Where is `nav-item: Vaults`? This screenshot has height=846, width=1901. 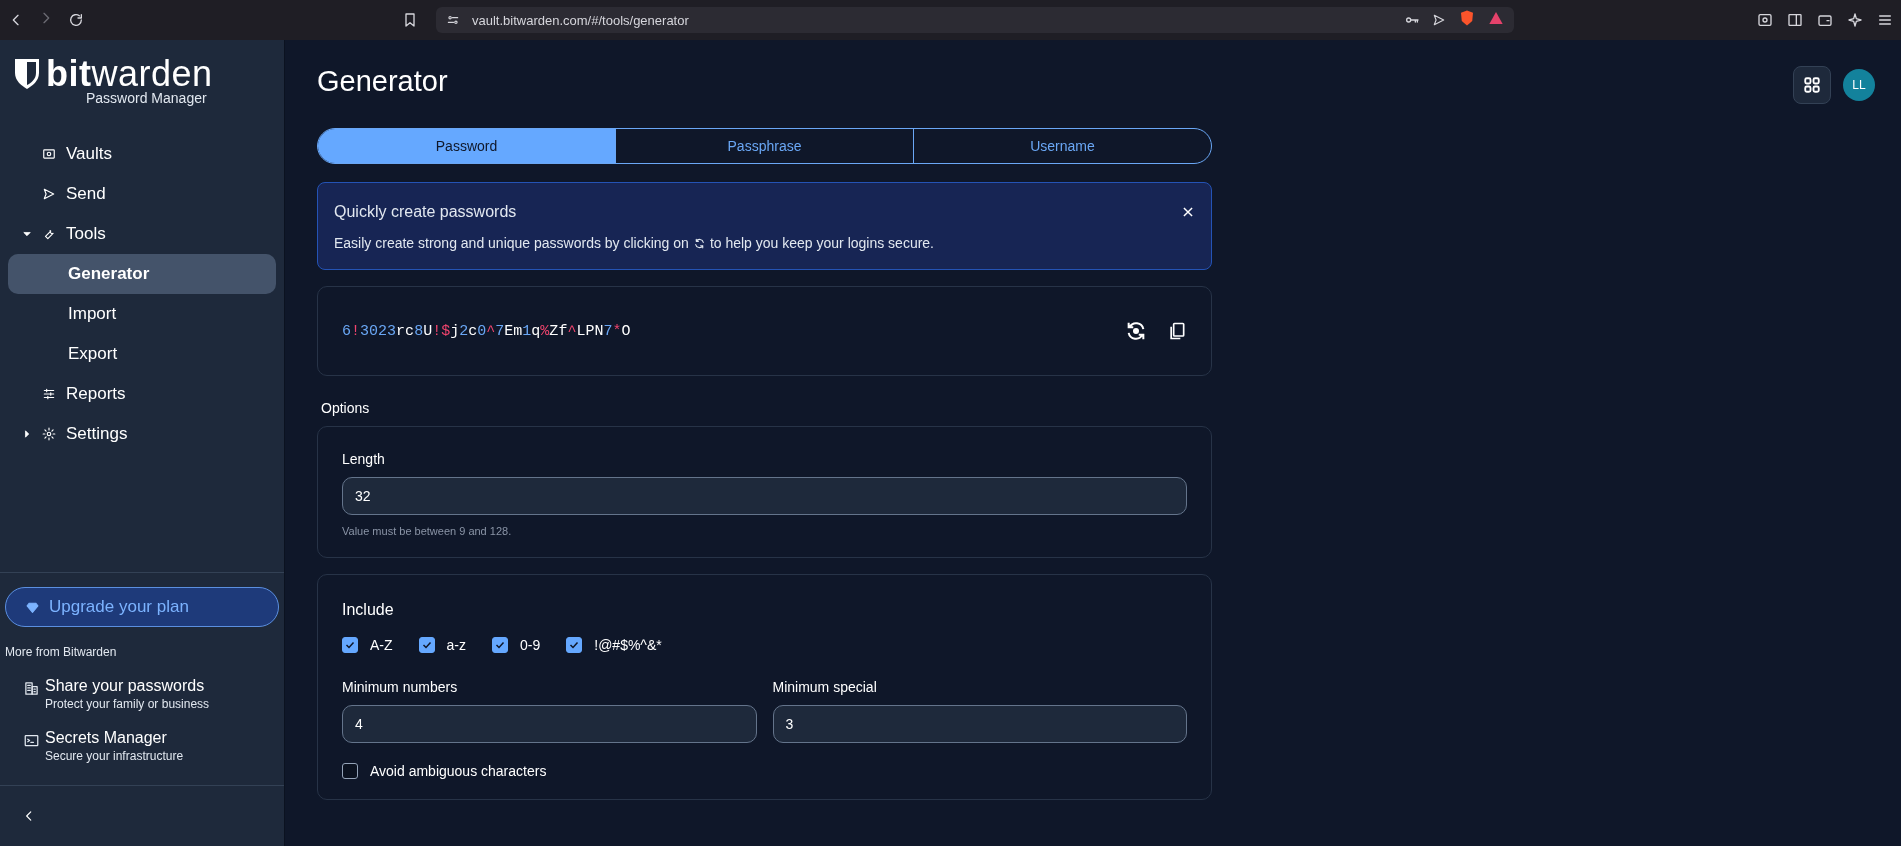
nav-item: Vaults is located at coordinates (142, 154).